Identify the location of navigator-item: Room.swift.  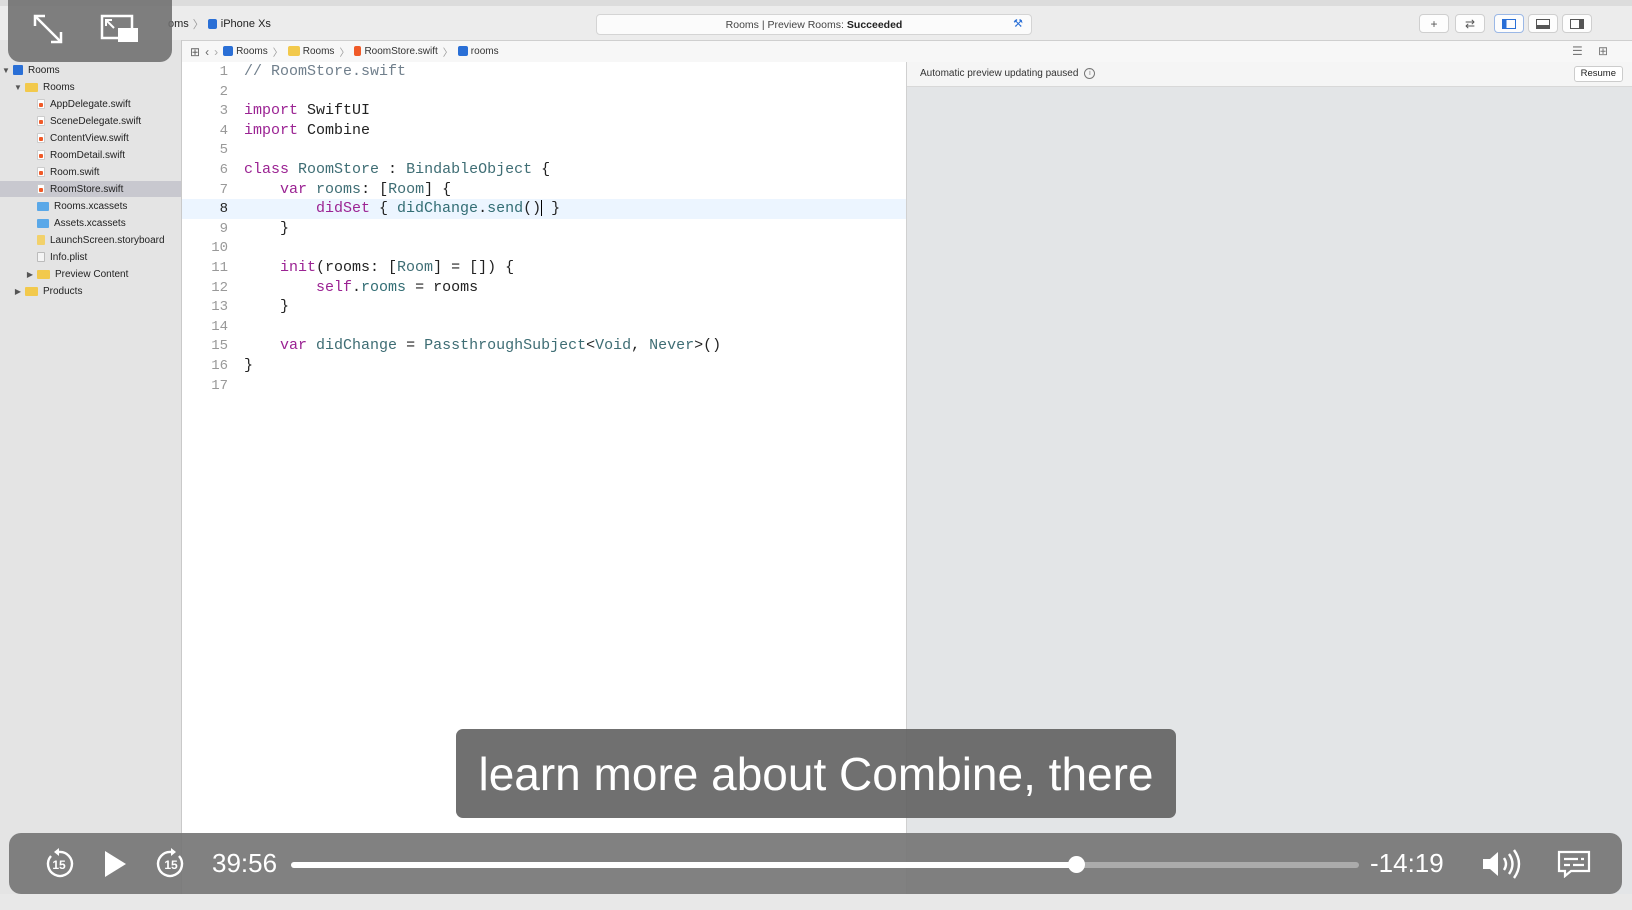
(90, 172).